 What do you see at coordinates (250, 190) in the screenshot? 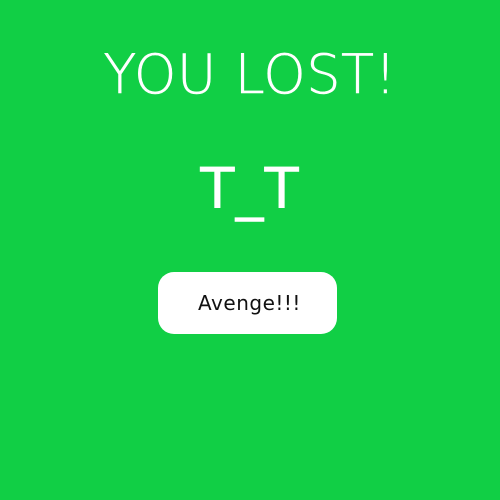
I see `crying-face-emoticon: T_T` at bounding box center [250, 190].